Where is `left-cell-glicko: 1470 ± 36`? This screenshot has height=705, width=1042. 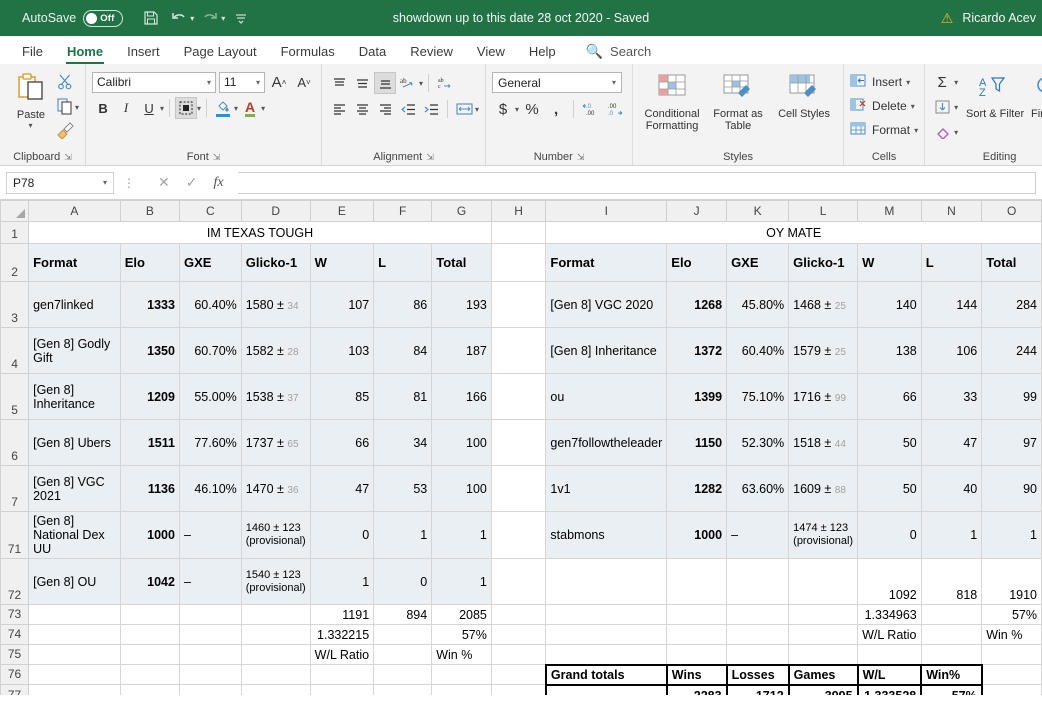 left-cell-glicko: 1470 ± 36 is located at coordinates (275, 488).